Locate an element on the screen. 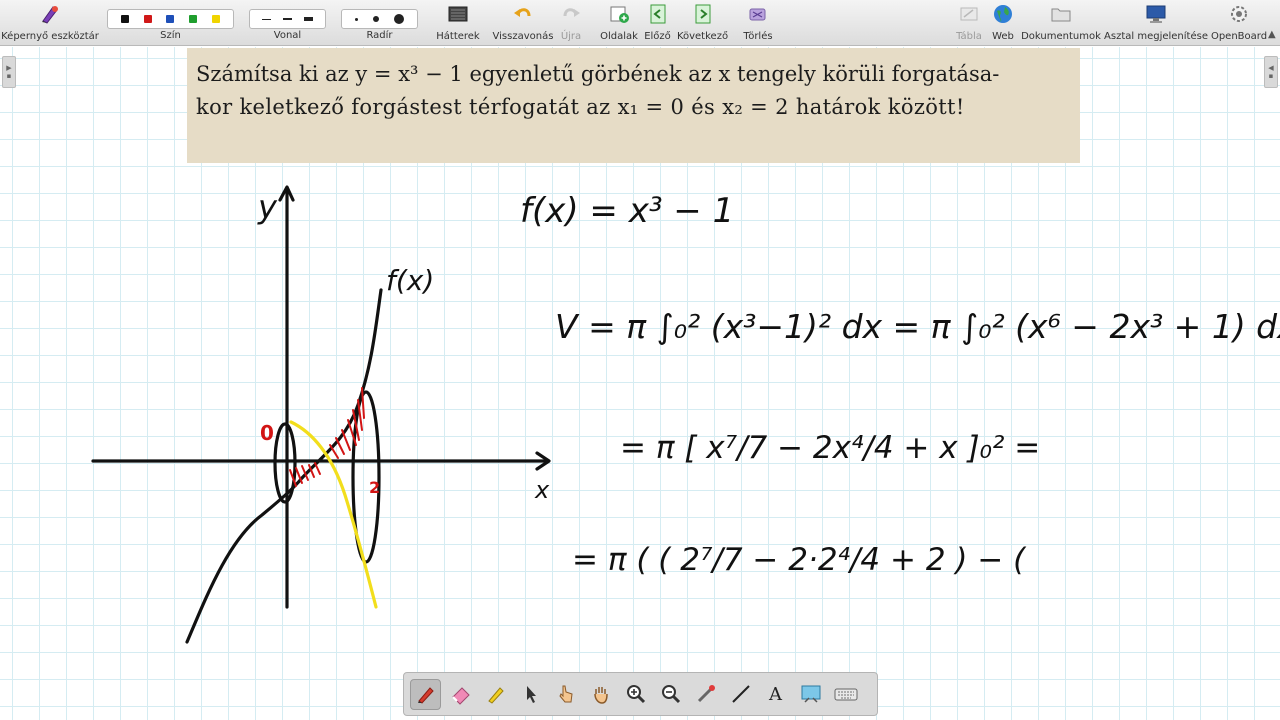  y-axis-label: y is located at coordinates (267, 207).